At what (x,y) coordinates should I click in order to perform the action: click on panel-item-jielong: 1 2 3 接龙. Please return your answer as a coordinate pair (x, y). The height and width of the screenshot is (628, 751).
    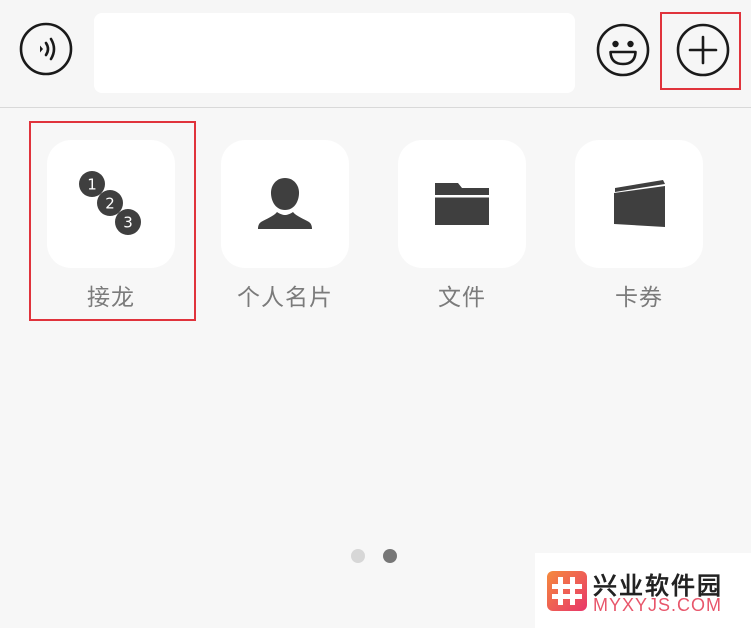
    Looking at the image, I should click on (111, 225).